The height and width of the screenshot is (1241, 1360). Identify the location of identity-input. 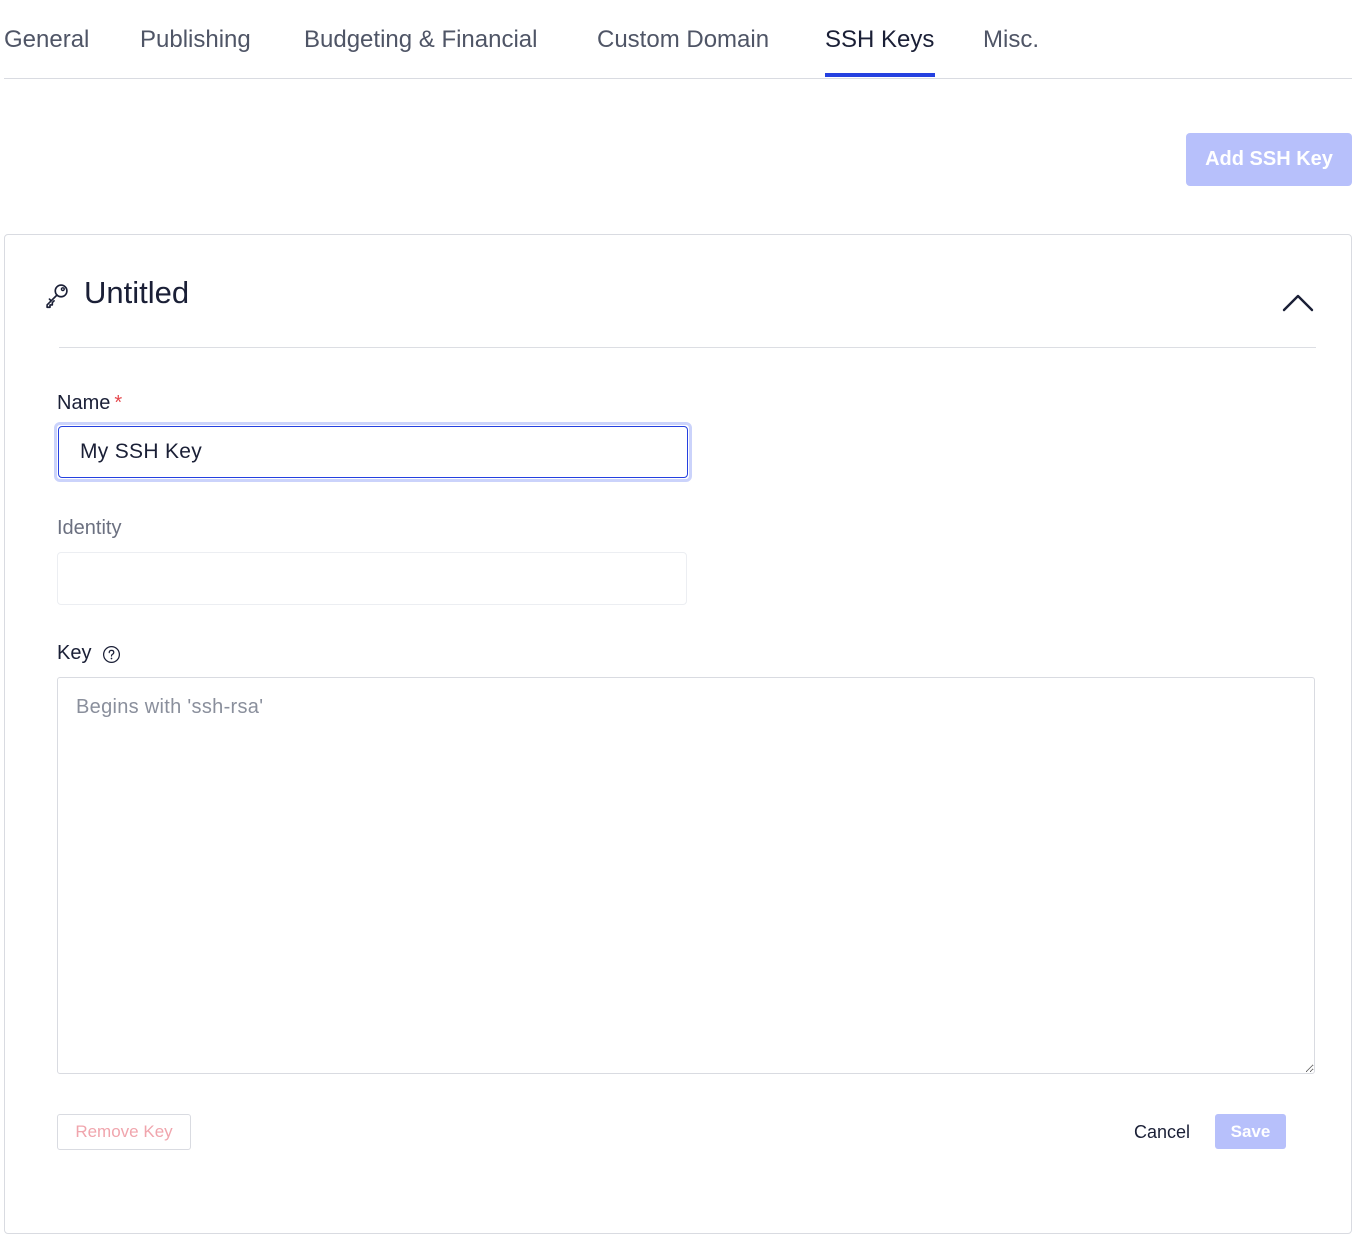
(372, 578).